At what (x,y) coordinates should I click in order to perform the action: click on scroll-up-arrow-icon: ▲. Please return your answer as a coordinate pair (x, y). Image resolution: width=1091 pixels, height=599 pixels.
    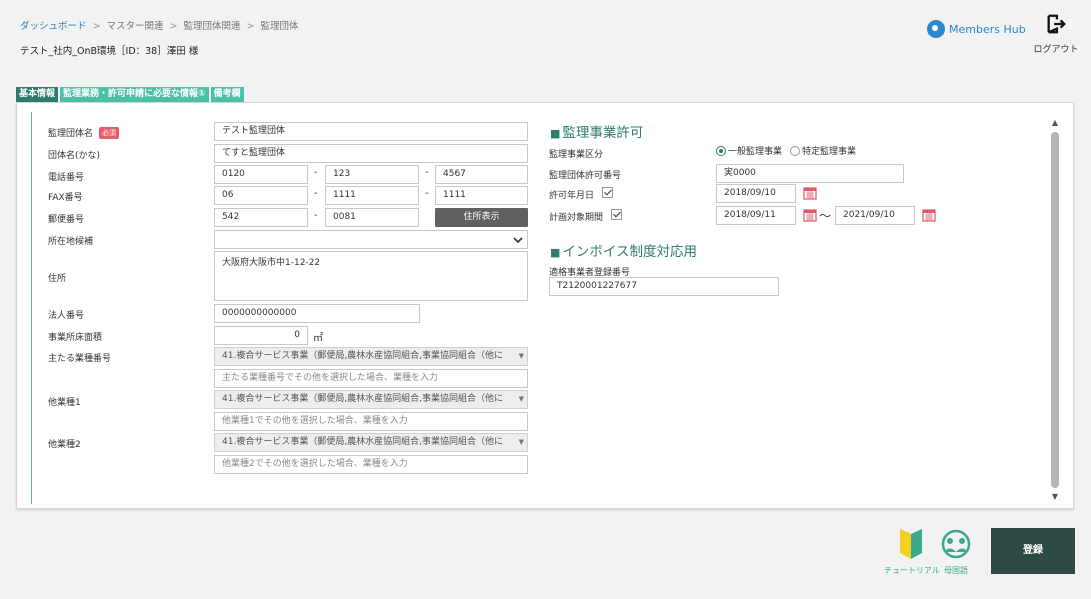
    Looking at the image, I should click on (1055, 123).